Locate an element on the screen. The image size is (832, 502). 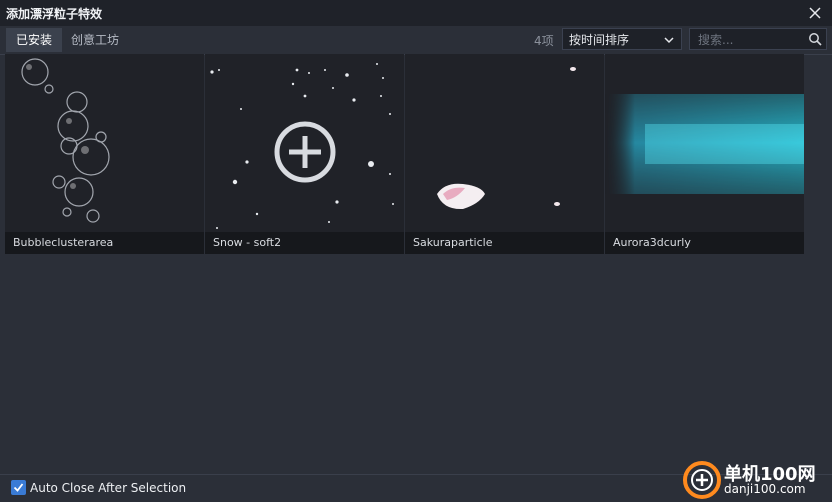
effect-name: Sakuraparticle is located at coordinates (504, 243).